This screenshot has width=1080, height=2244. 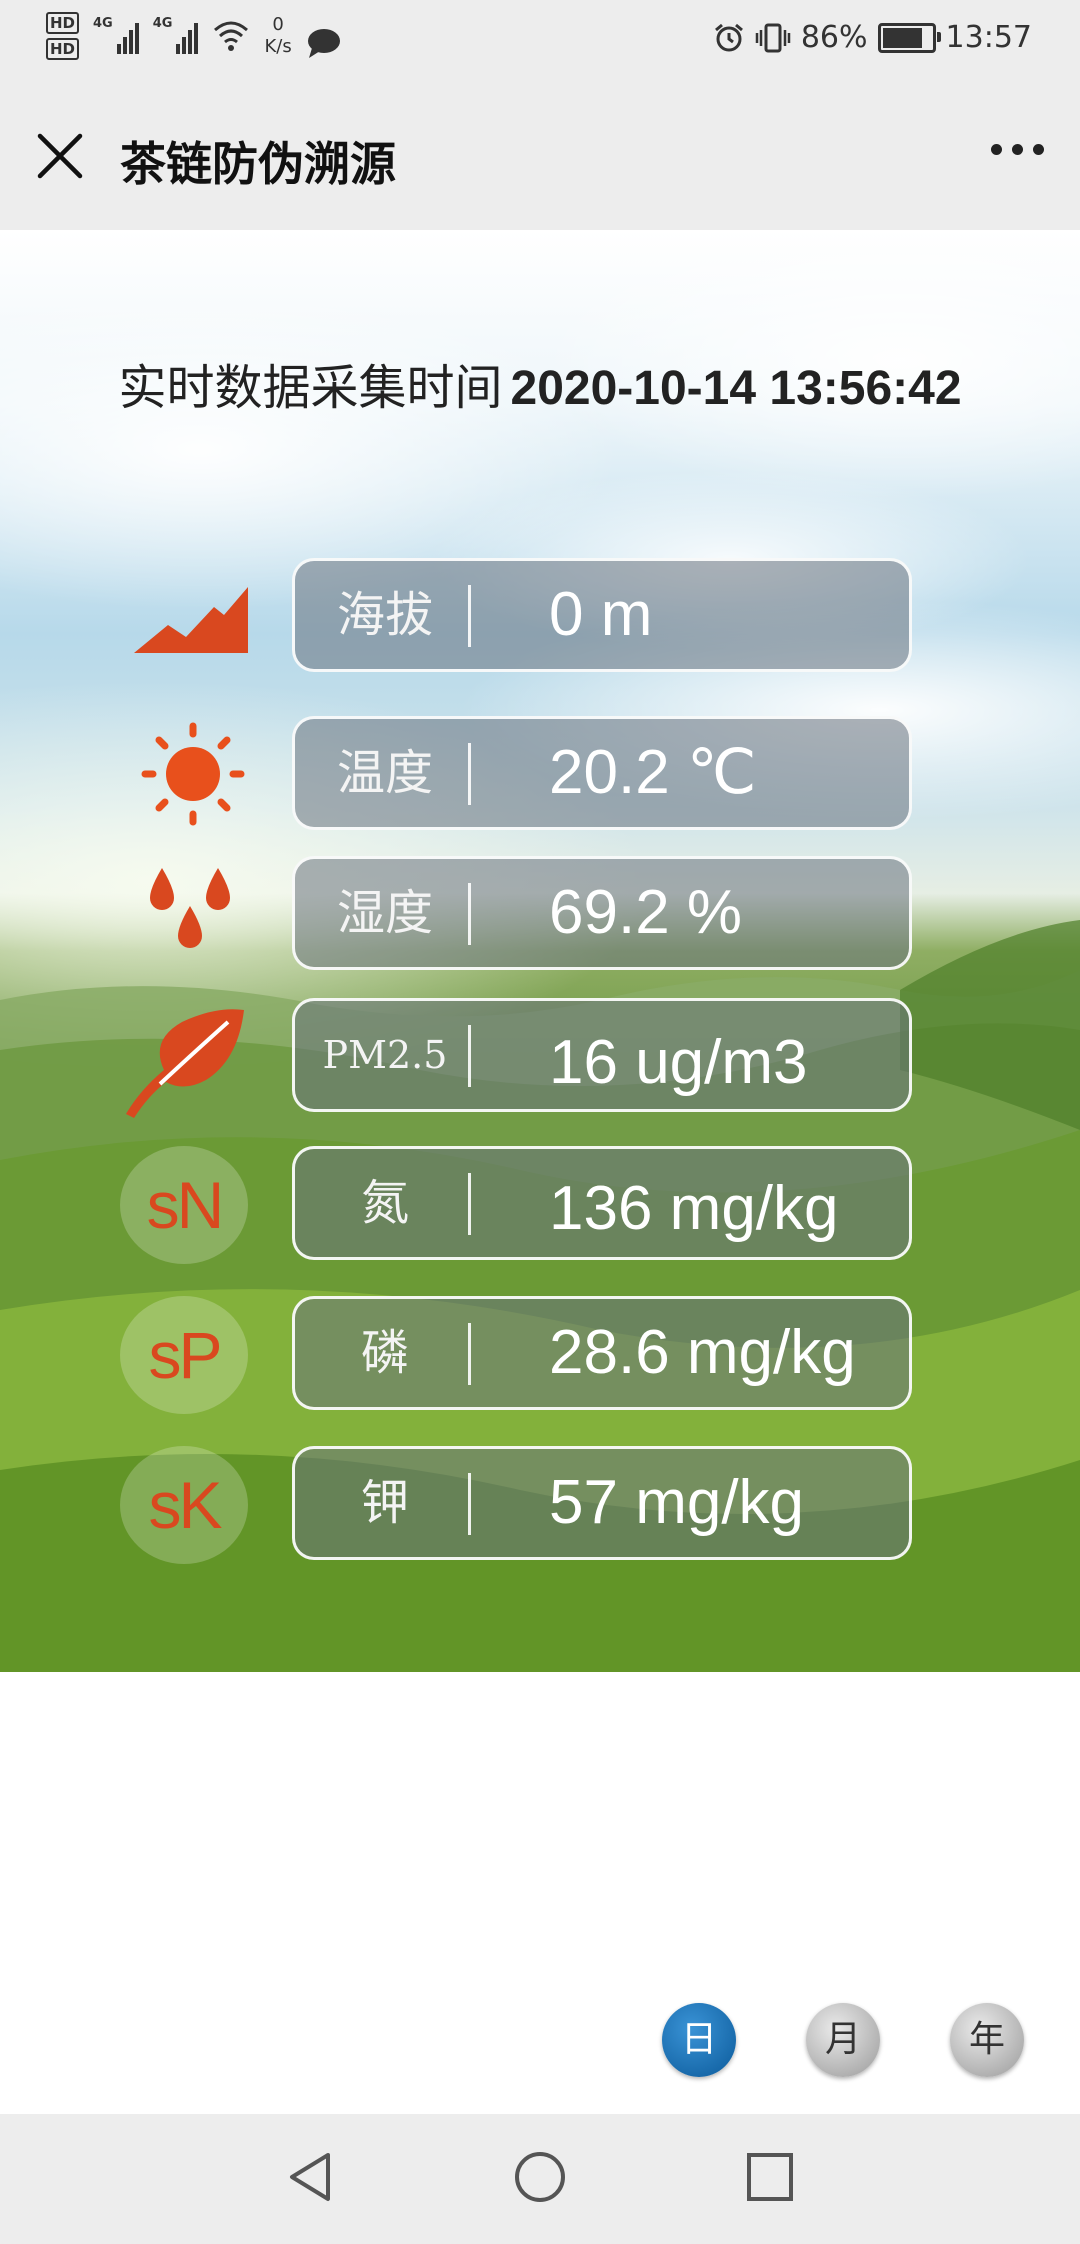 I want to click on period-year-button: 年, so click(x=987, y=2040).